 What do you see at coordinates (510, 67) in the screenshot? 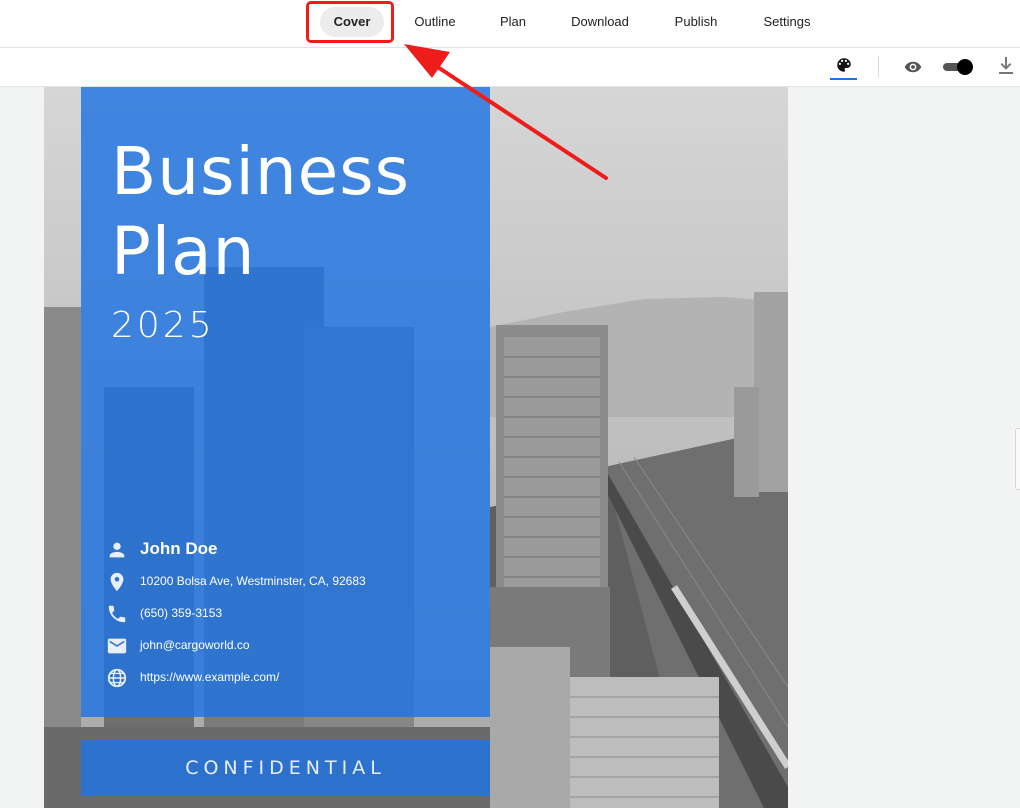
I see `editor-toolbar` at bounding box center [510, 67].